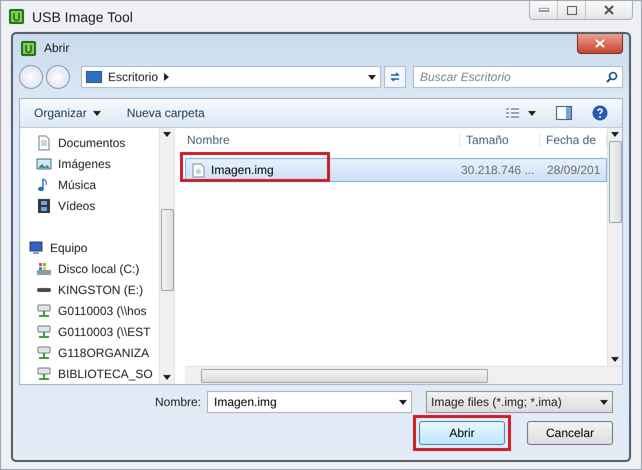 This screenshot has height=470, width=642. What do you see at coordinates (574, 170) in the screenshot?
I see `file-date: 28/09/201` at bounding box center [574, 170].